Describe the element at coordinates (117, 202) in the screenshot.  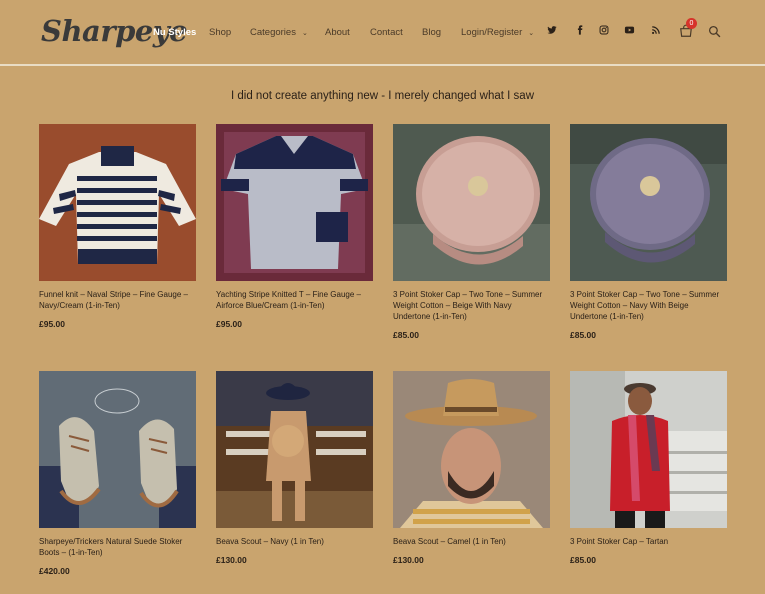
I see `product-image-funnel-knit` at that location.